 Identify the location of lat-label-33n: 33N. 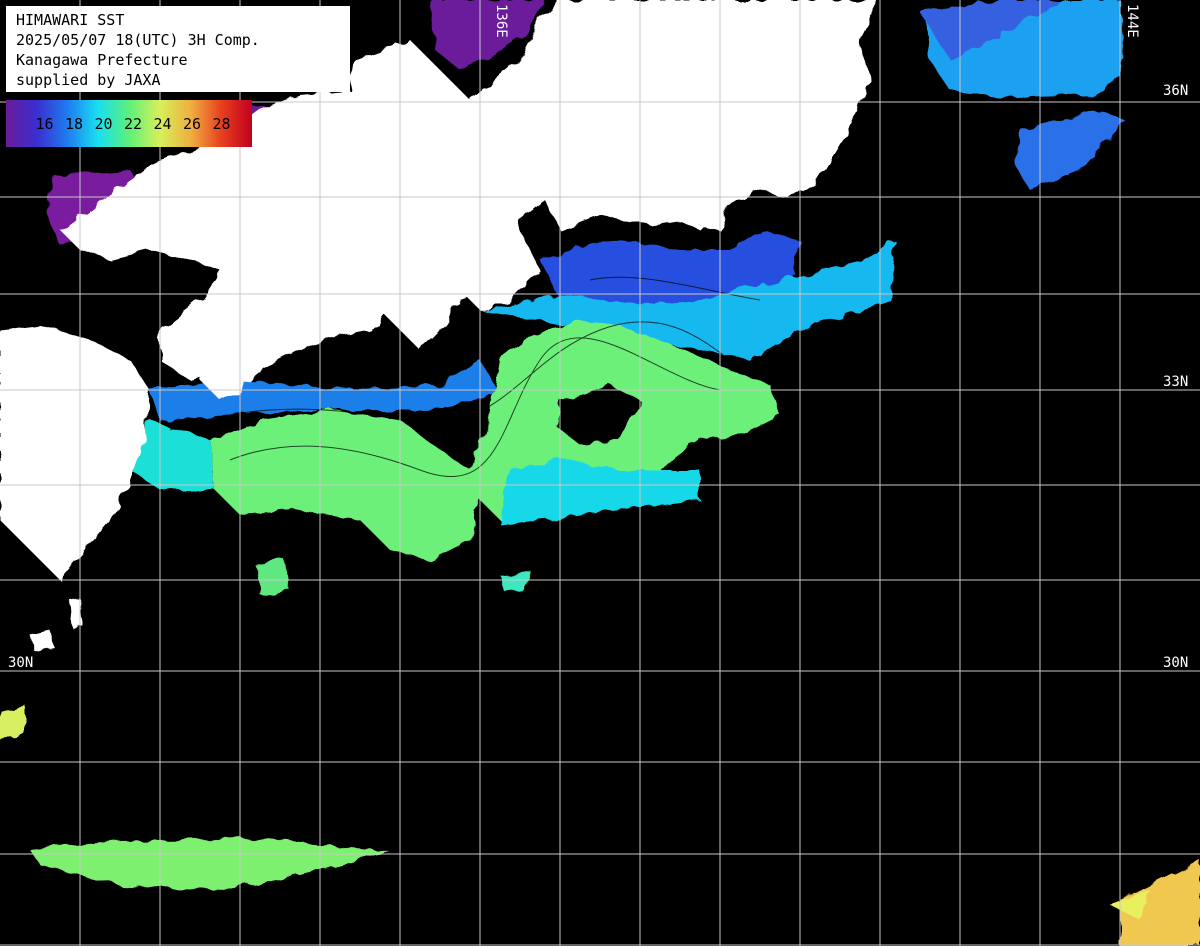
(1175, 382).